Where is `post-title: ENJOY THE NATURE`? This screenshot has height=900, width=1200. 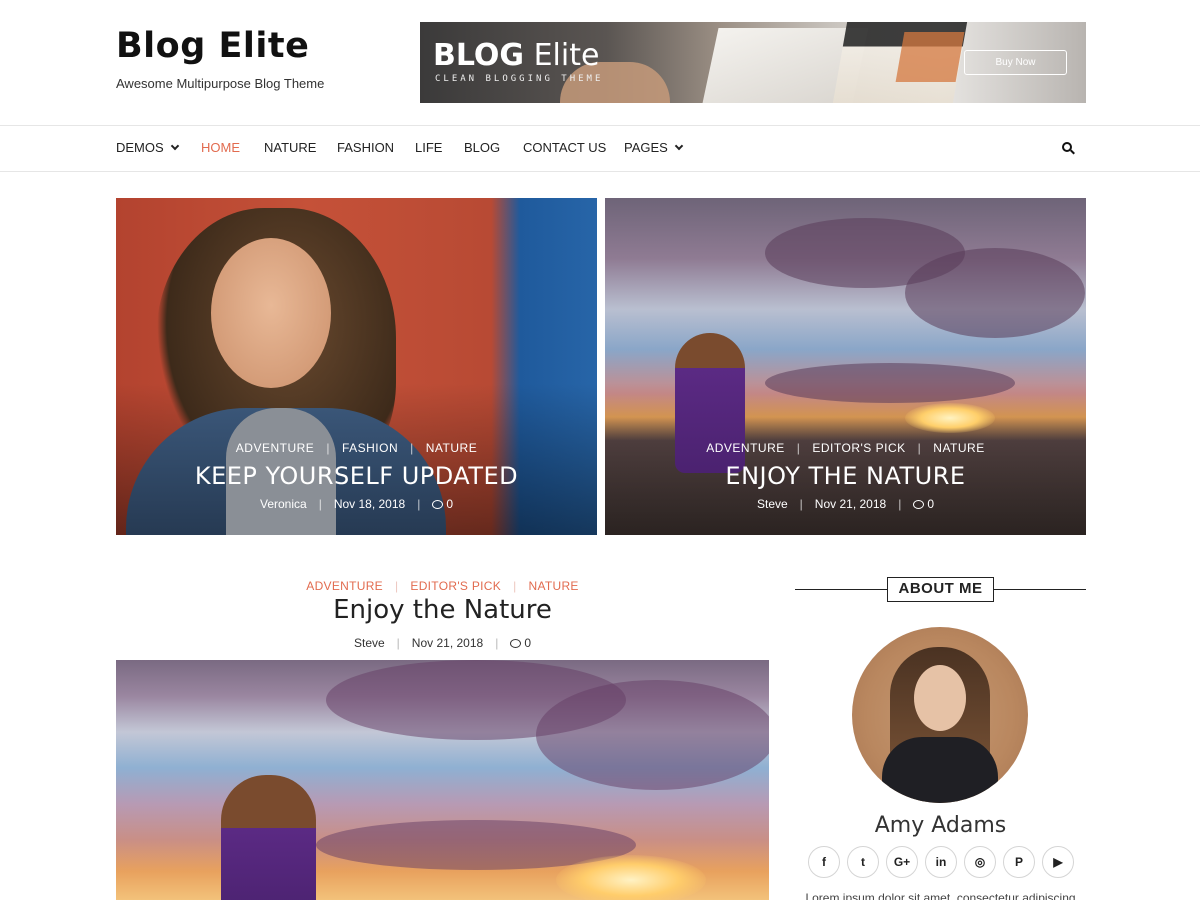
post-title: ENJOY THE NATURE is located at coordinates (845, 476).